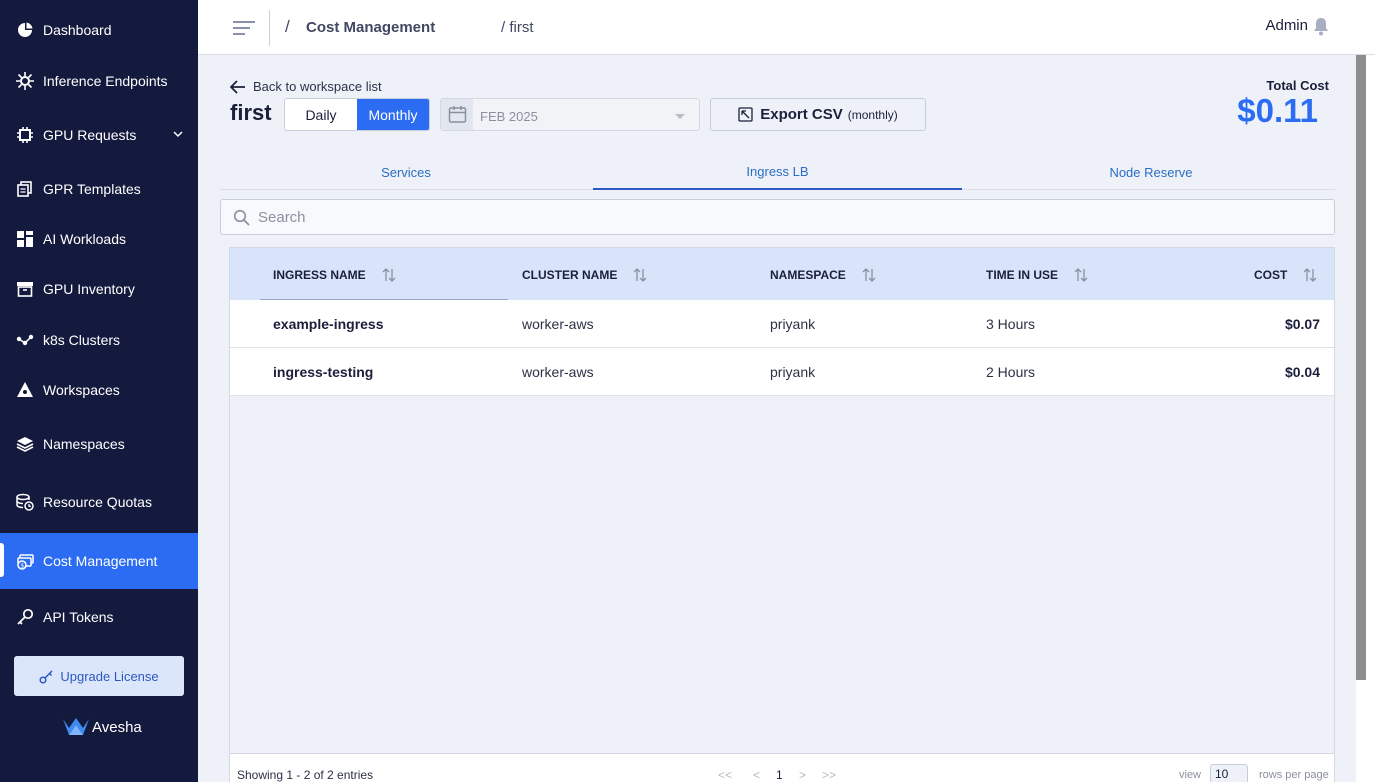  I want to click on back-to-workspace-list-link: Back to workspace list, so click(306, 86).